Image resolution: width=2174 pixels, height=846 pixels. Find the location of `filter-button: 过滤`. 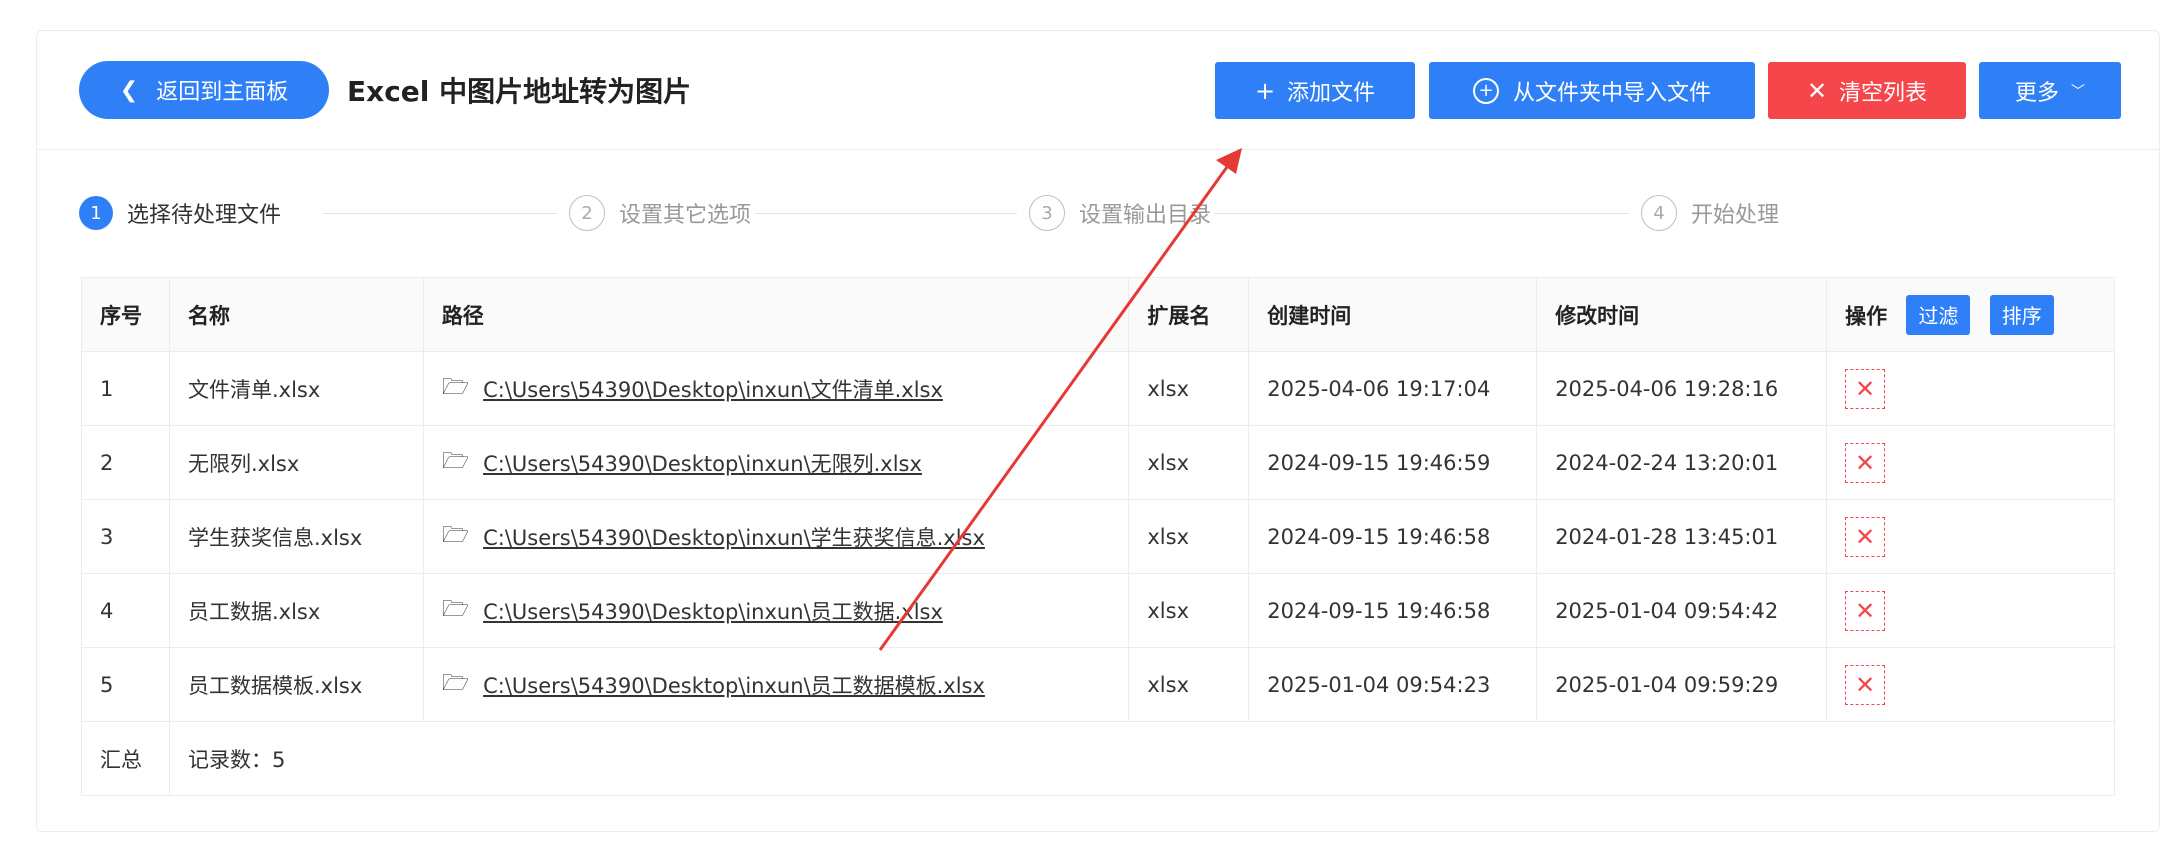

filter-button: 过滤 is located at coordinates (1938, 314).